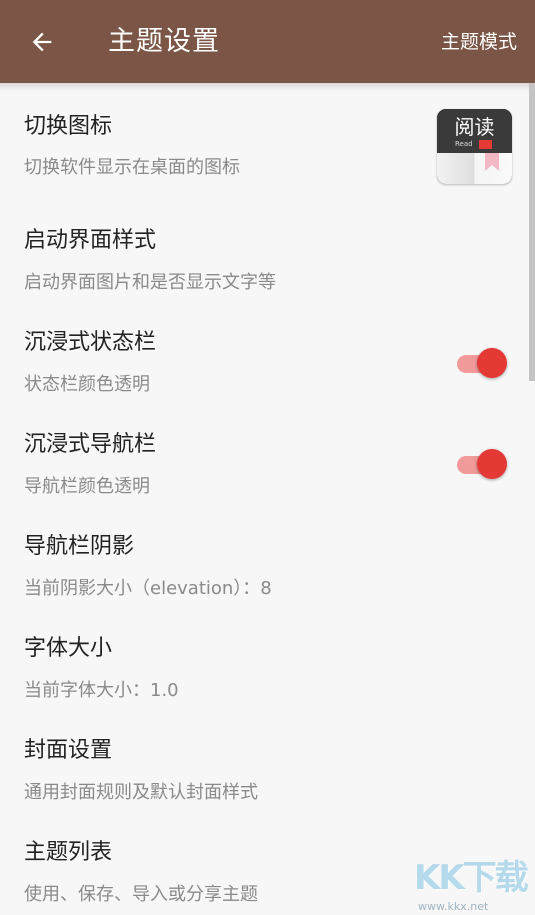 The width and height of the screenshot is (535, 915). Describe the element at coordinates (150, 282) in the screenshot. I see `pref-summary: 启动界面图片和是否显示文字等` at that location.